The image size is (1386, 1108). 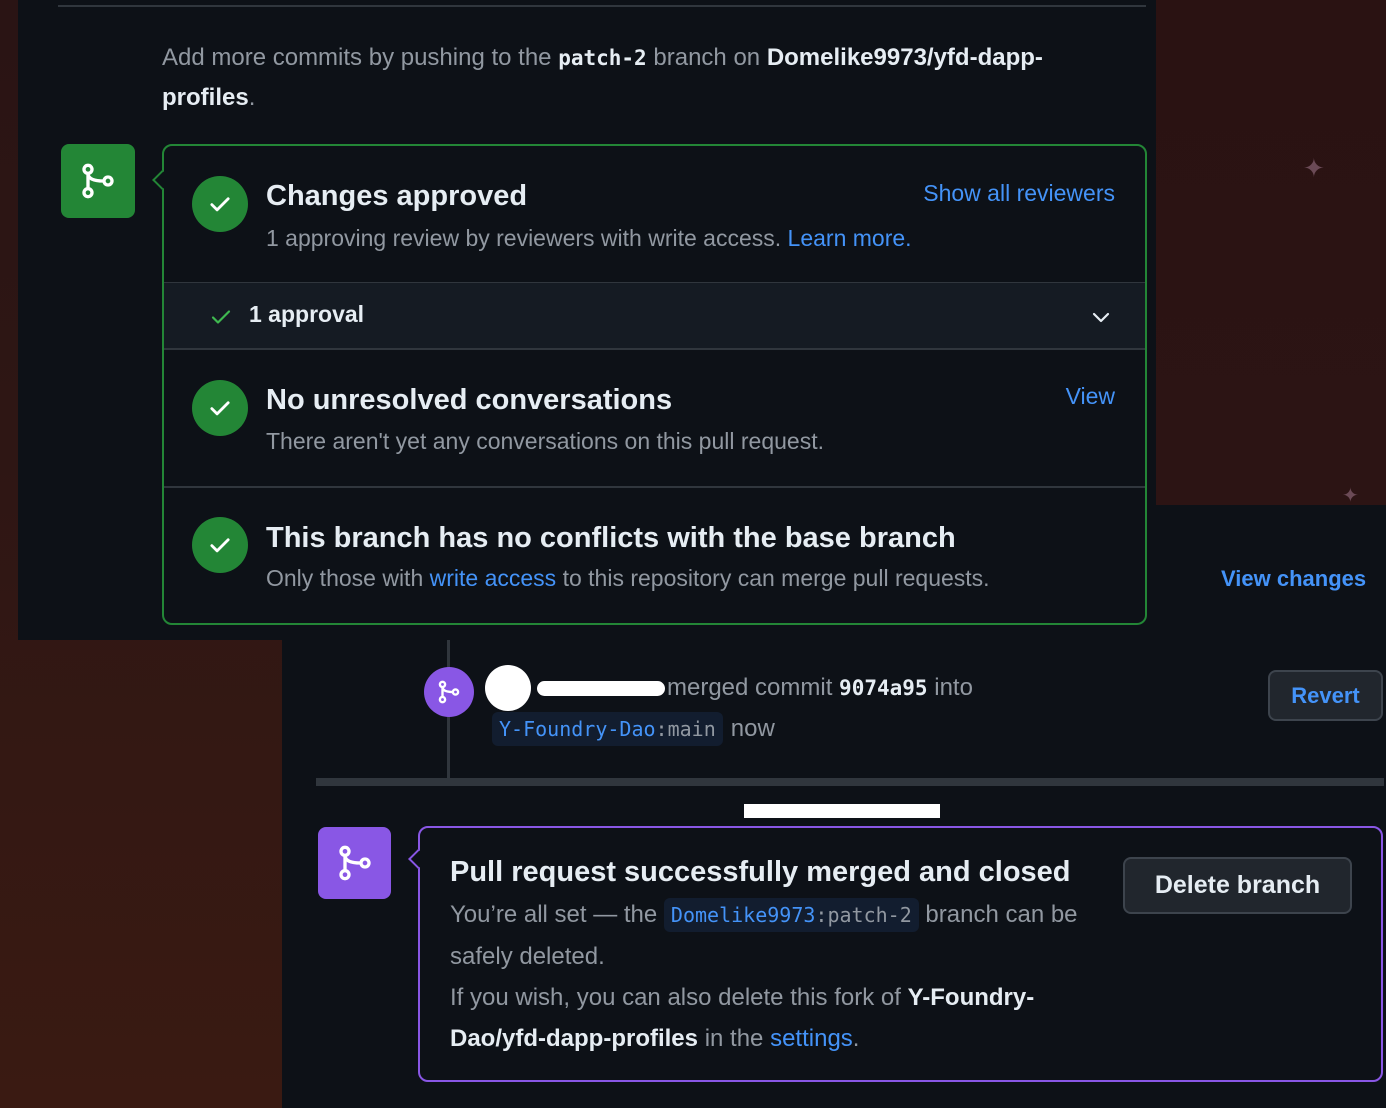 I want to click on check-title: Changes approved, so click(x=397, y=196).